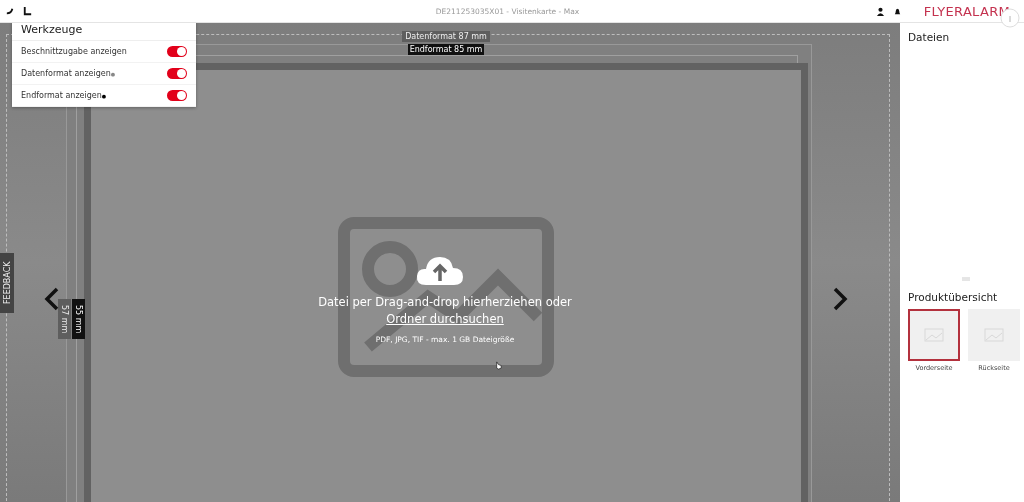 The height and width of the screenshot is (502, 1024). I want to click on feedback-tab: FEEDBACK, so click(7, 283).